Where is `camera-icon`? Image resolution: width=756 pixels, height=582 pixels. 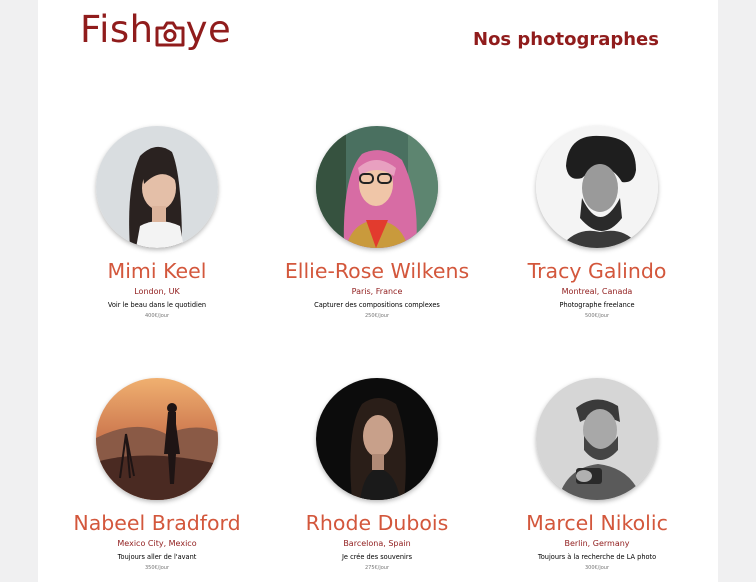 camera-icon is located at coordinates (170, 30).